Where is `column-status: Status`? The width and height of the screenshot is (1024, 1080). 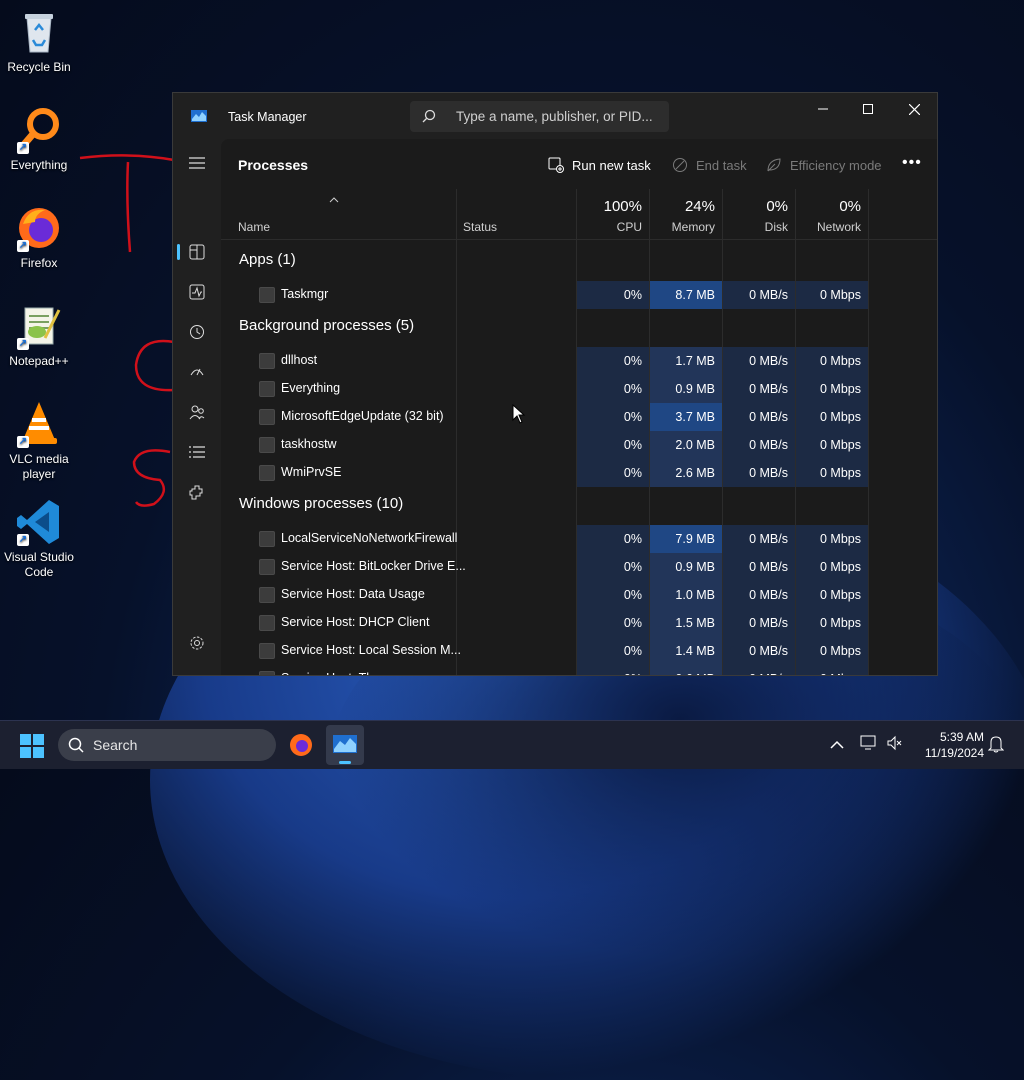
column-status: Status is located at coordinates (480, 227).